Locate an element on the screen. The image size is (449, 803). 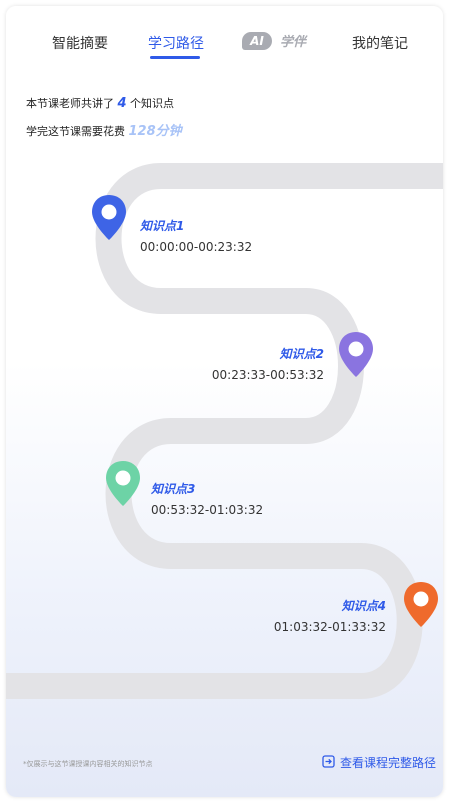
footnote: *仅展示与这节课授课内容相关的知识节点 is located at coordinates (88, 764).